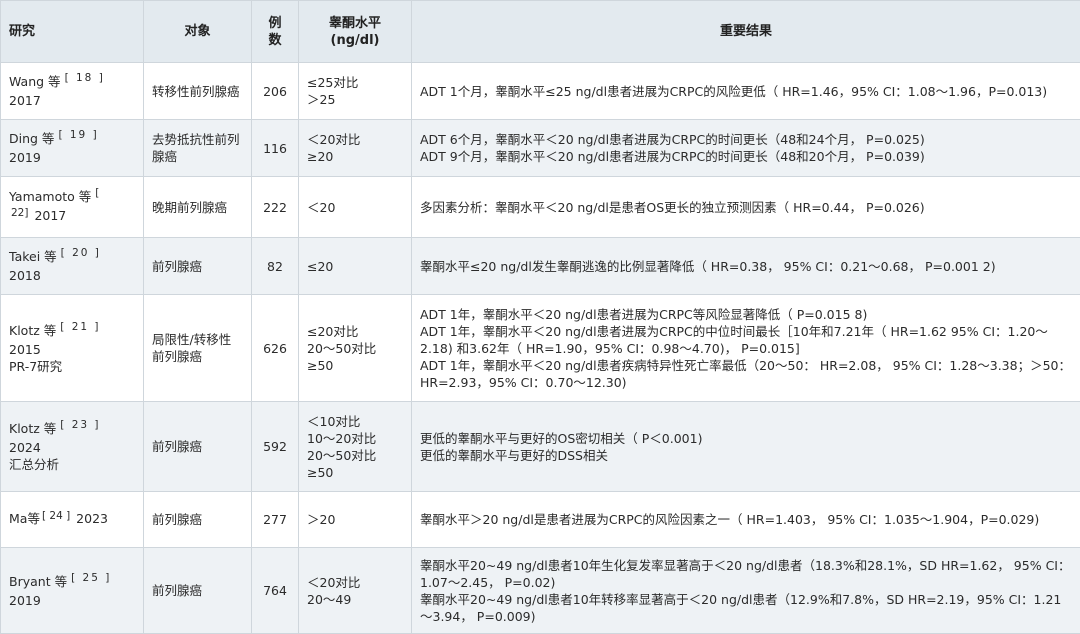 The width and height of the screenshot is (1080, 634). I want to click on level-cell: ≤25对比 ＞25, so click(355, 91).